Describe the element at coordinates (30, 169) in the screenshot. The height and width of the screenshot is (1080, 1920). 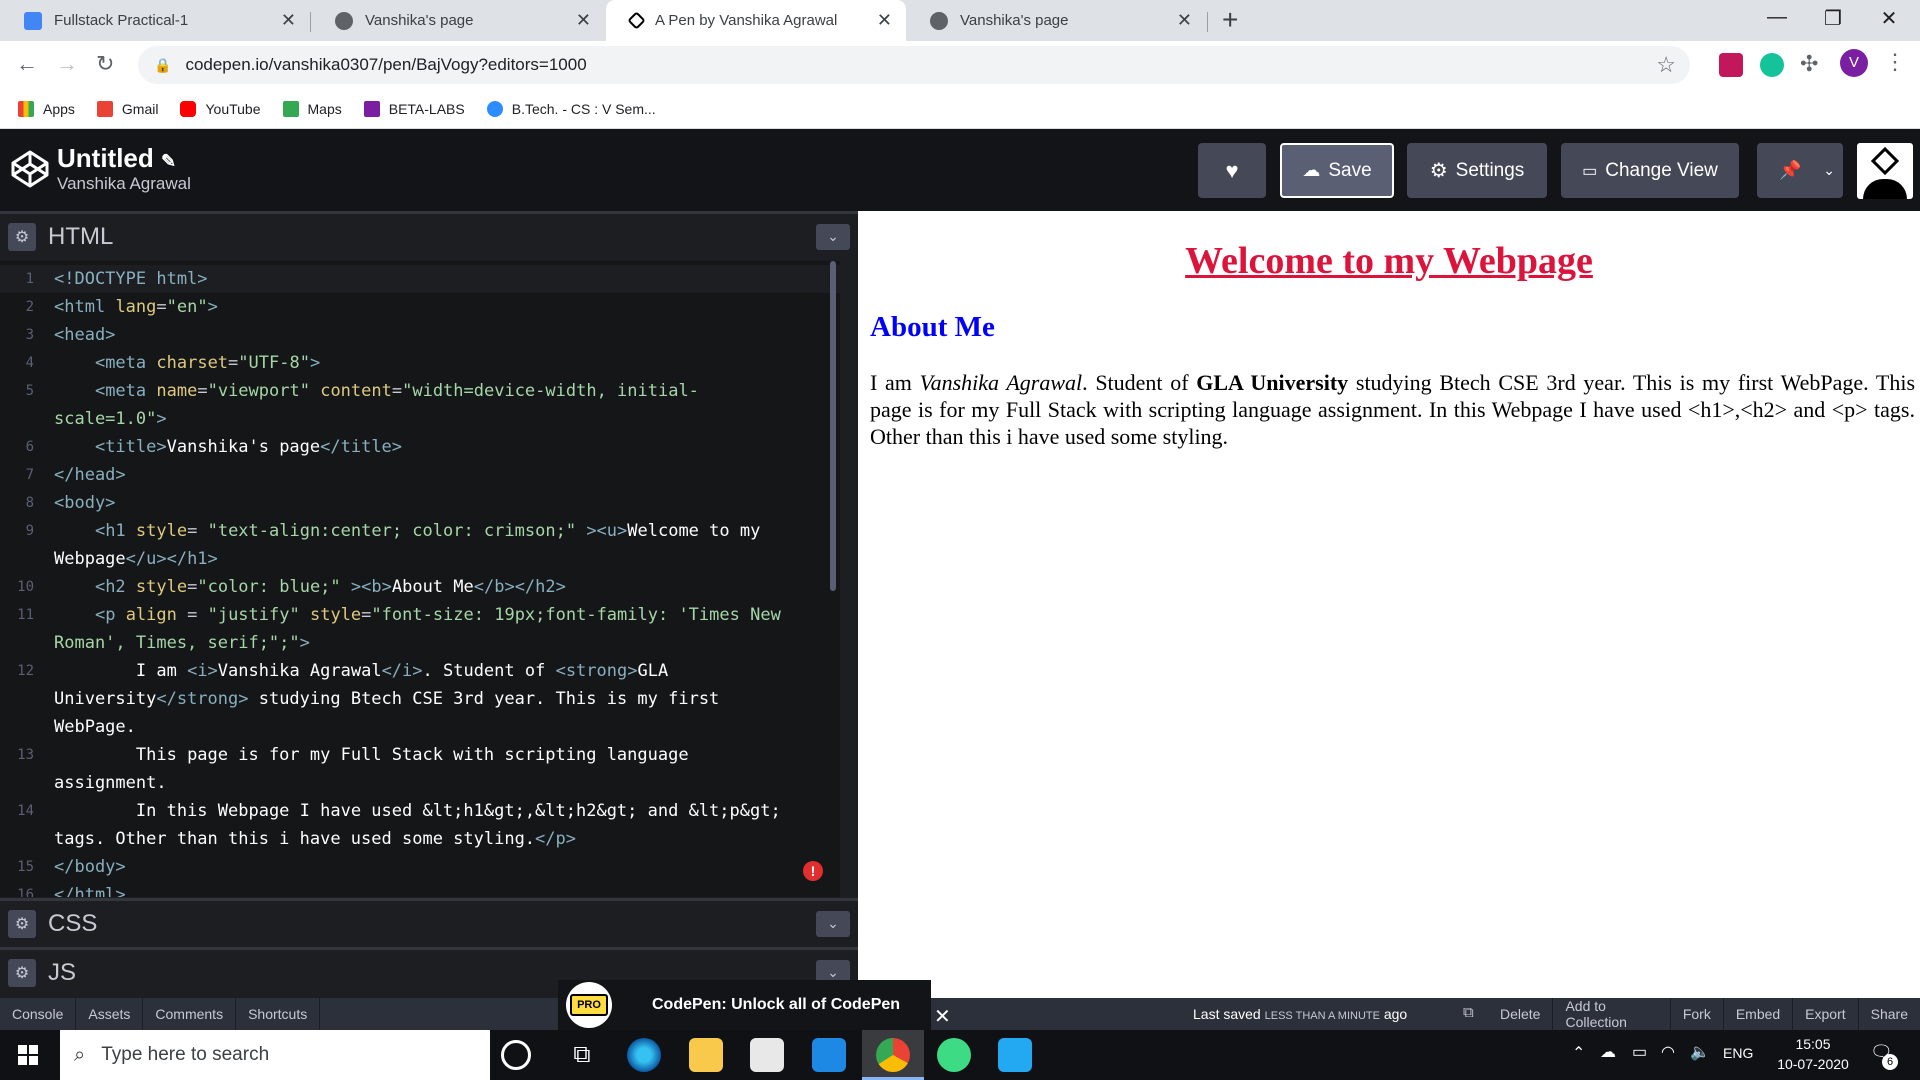
I see `codepen-logo-icon` at that location.